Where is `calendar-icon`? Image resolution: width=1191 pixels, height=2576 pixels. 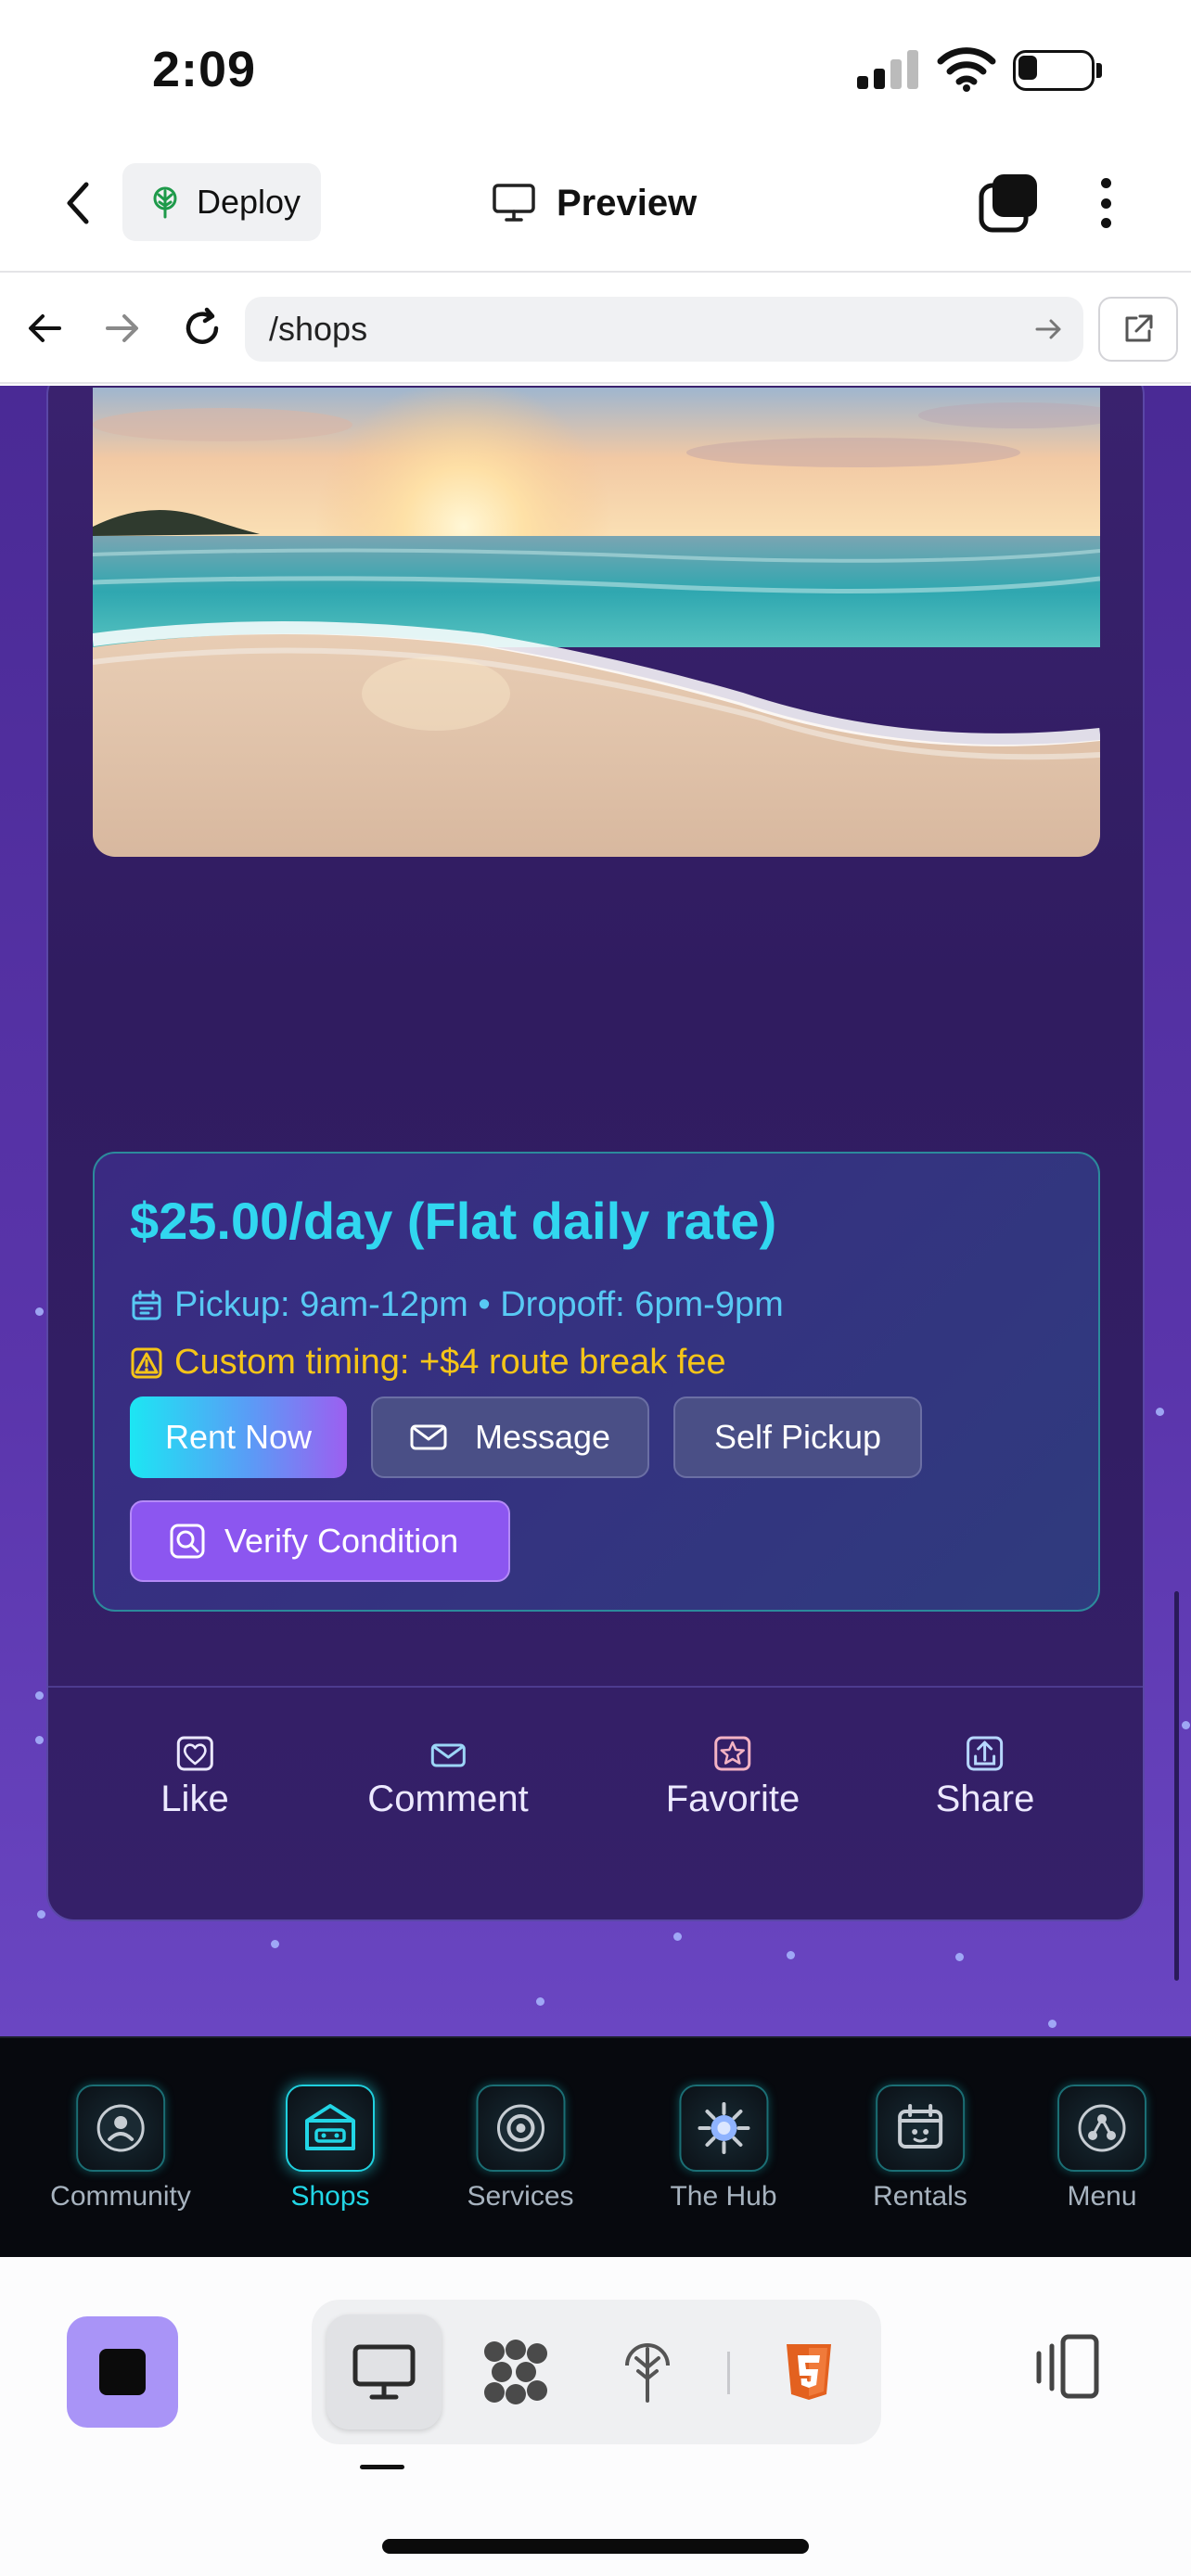
calendar-icon is located at coordinates (146, 1305).